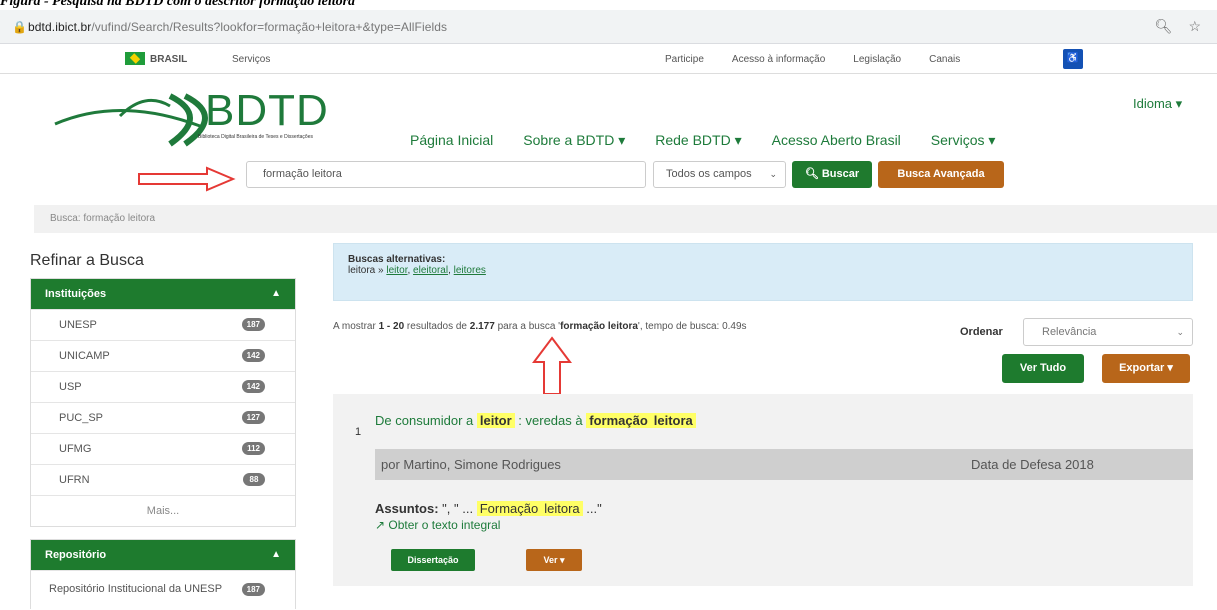 The height and width of the screenshot is (610, 1217). What do you see at coordinates (253, 324) in the screenshot?
I see `facet-count-badge: 187` at bounding box center [253, 324].